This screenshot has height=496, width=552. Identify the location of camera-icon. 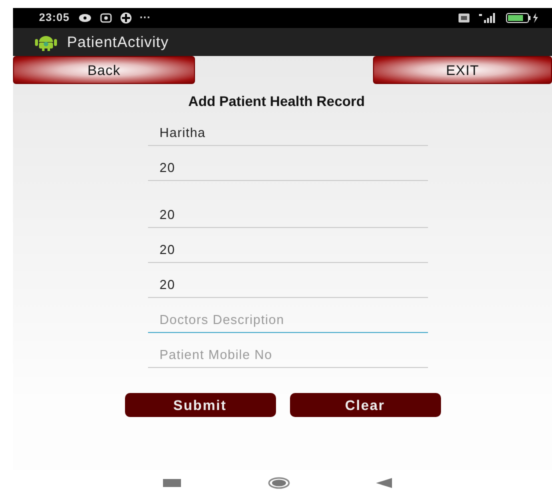
(106, 18).